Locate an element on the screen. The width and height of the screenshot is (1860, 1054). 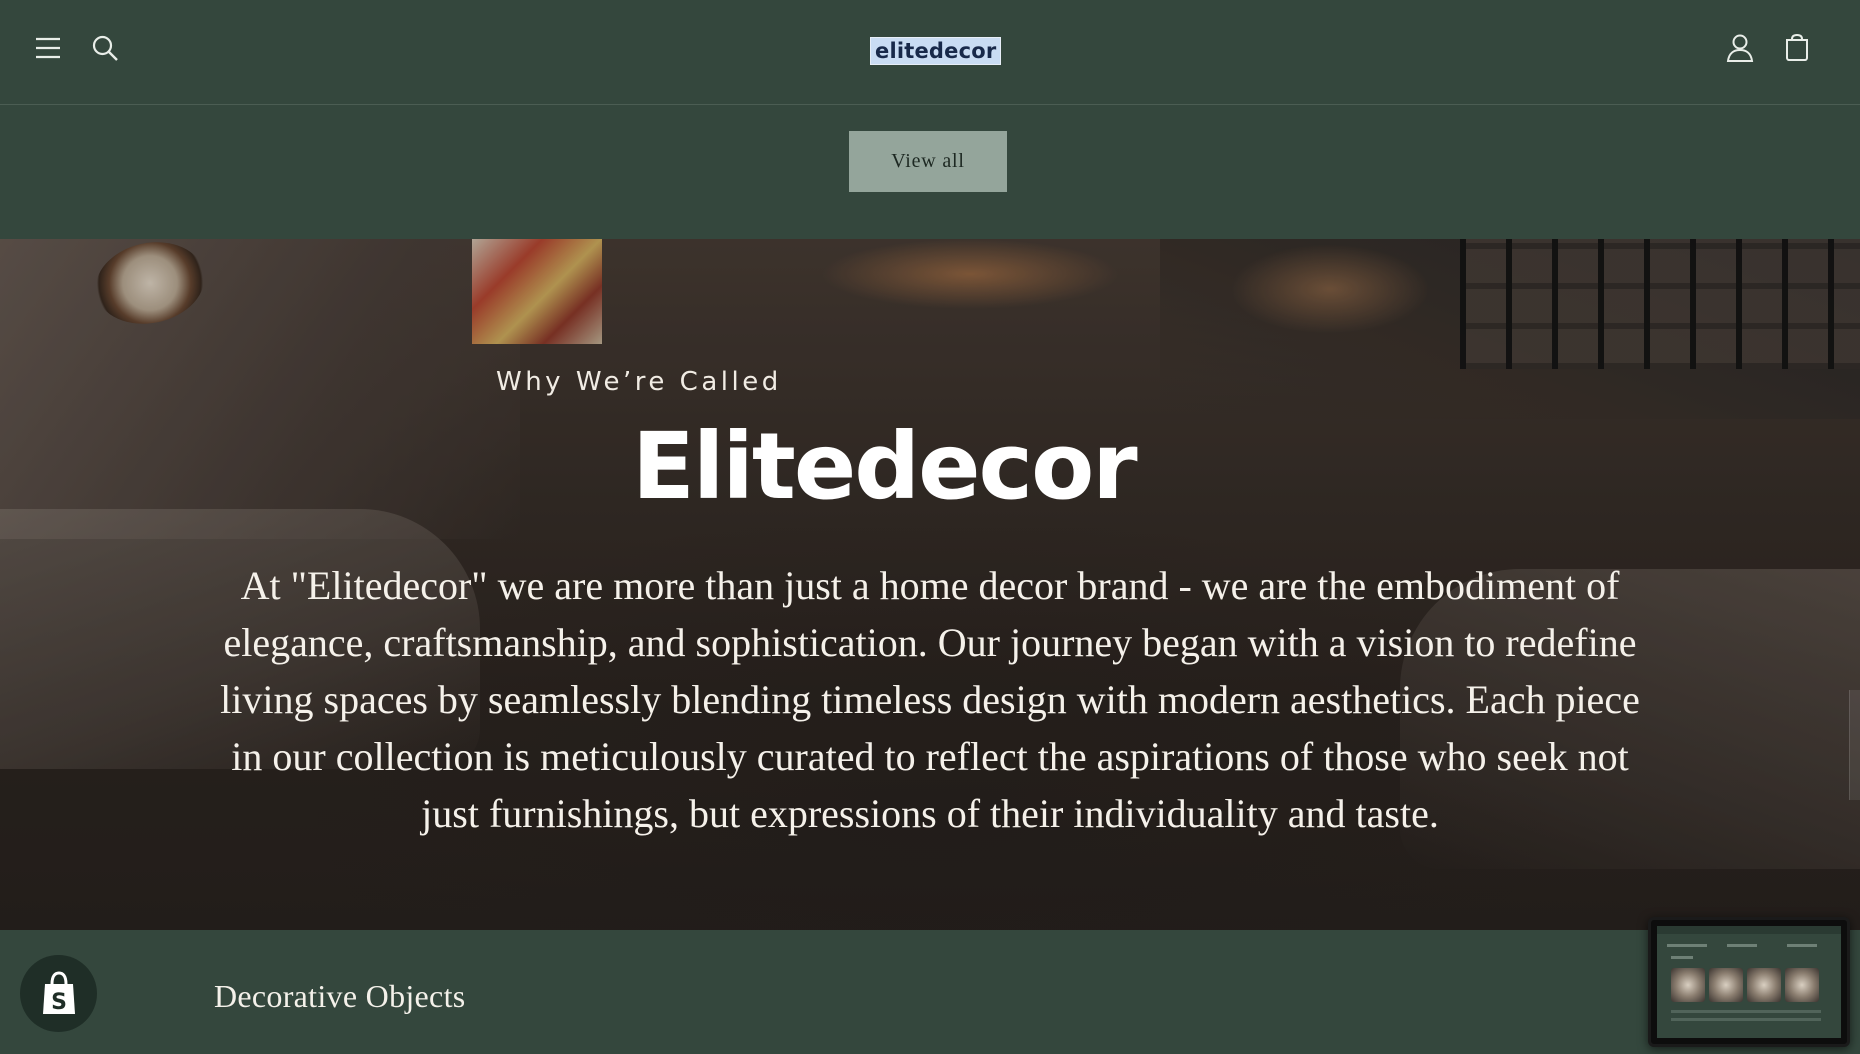
search-icon is located at coordinates (105, 48).